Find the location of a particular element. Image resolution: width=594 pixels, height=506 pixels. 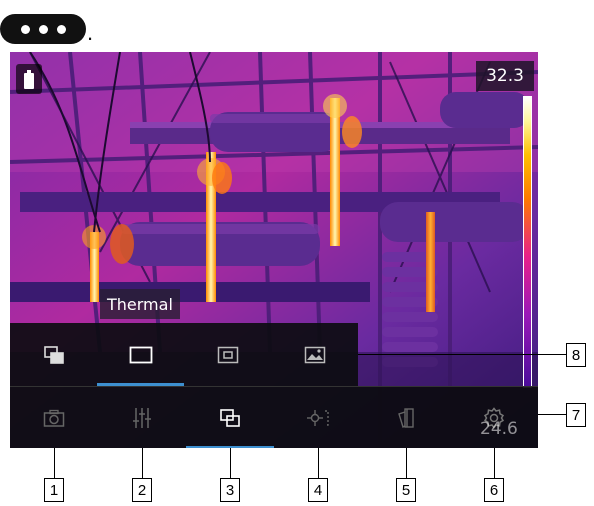

callout-1-line is located at coordinates (54, 463).